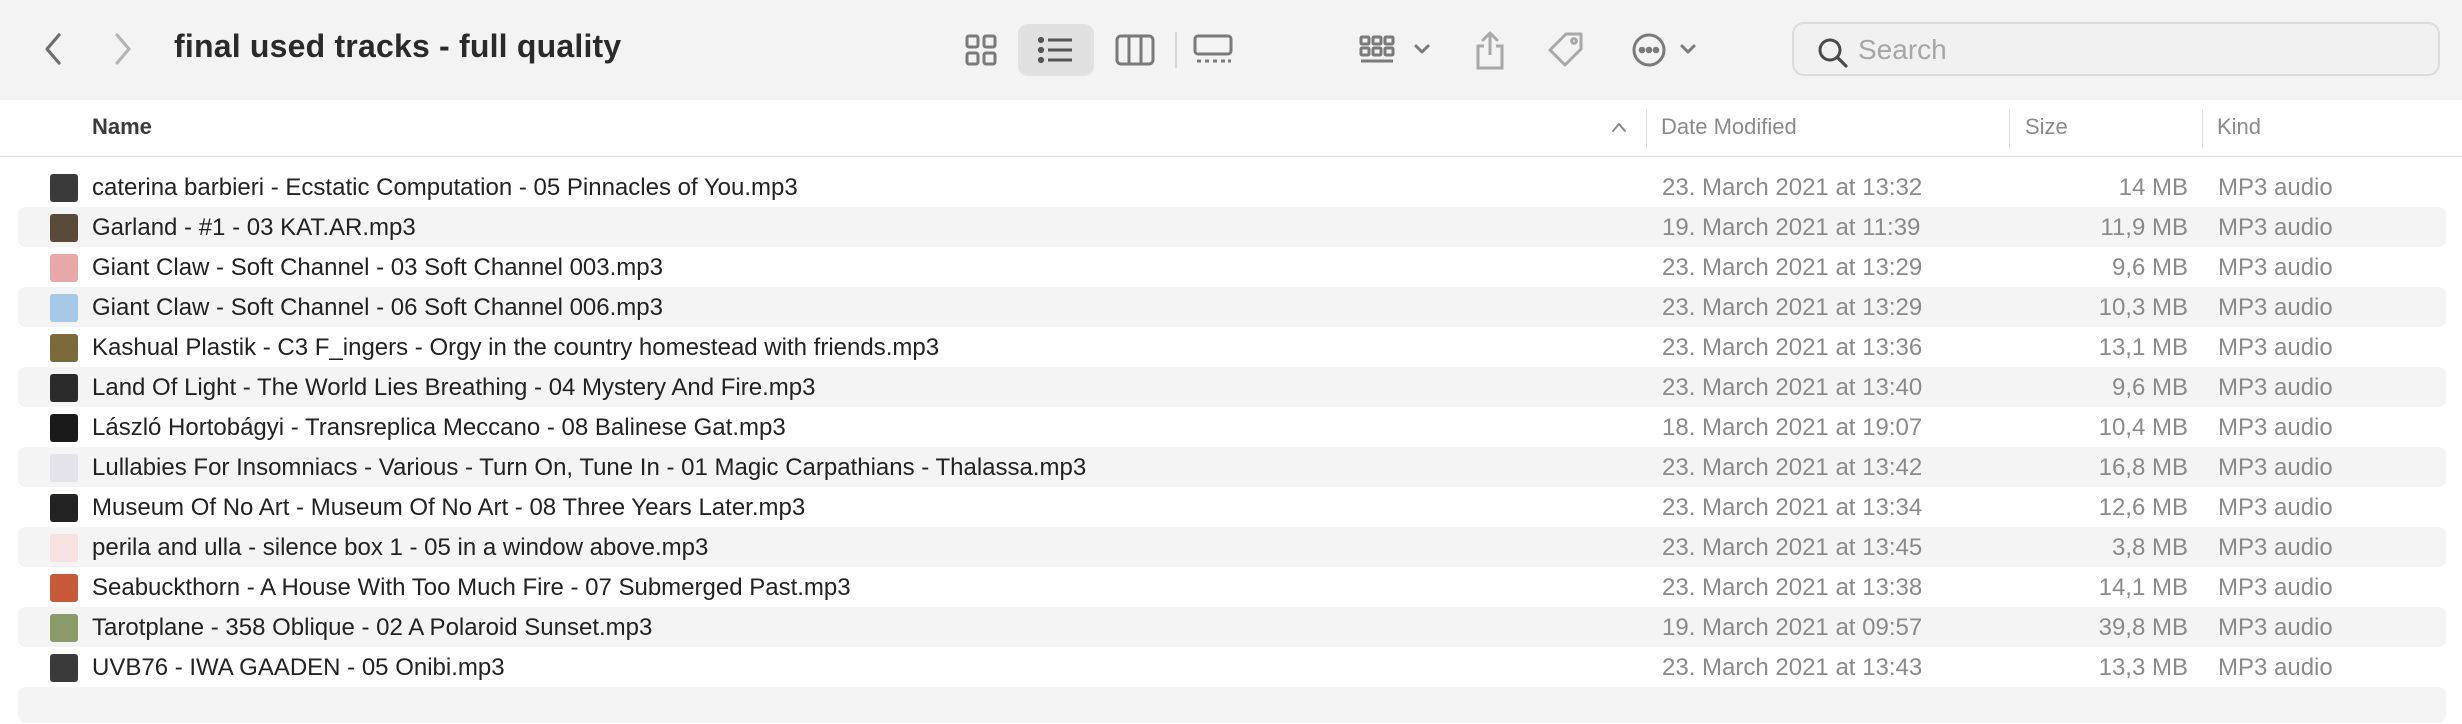 The height and width of the screenshot is (724, 2462). I want to click on search-input, so click(2138, 50).